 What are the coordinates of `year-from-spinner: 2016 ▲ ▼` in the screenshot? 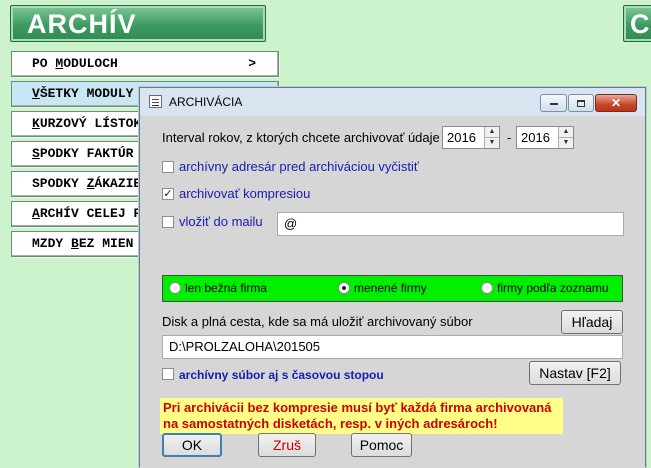 It's located at (471, 137).